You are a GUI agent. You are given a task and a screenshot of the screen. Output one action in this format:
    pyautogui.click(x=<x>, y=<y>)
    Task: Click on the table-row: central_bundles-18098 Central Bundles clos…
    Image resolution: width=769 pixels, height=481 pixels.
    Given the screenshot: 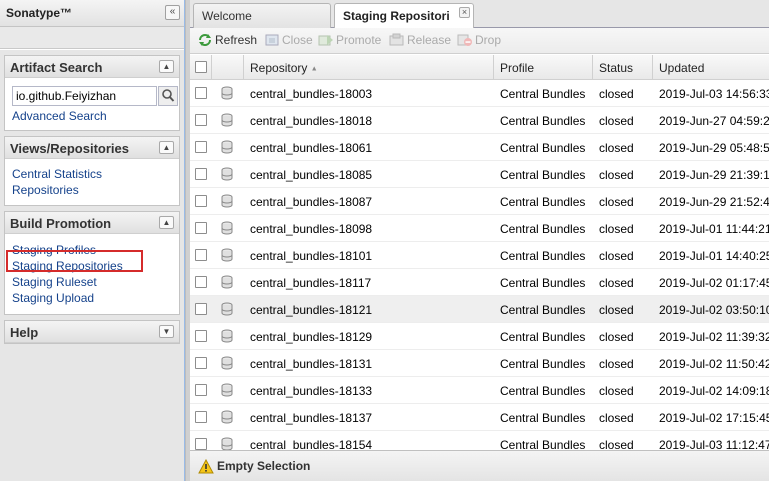 What is the action you would take?
    pyautogui.click(x=479, y=228)
    